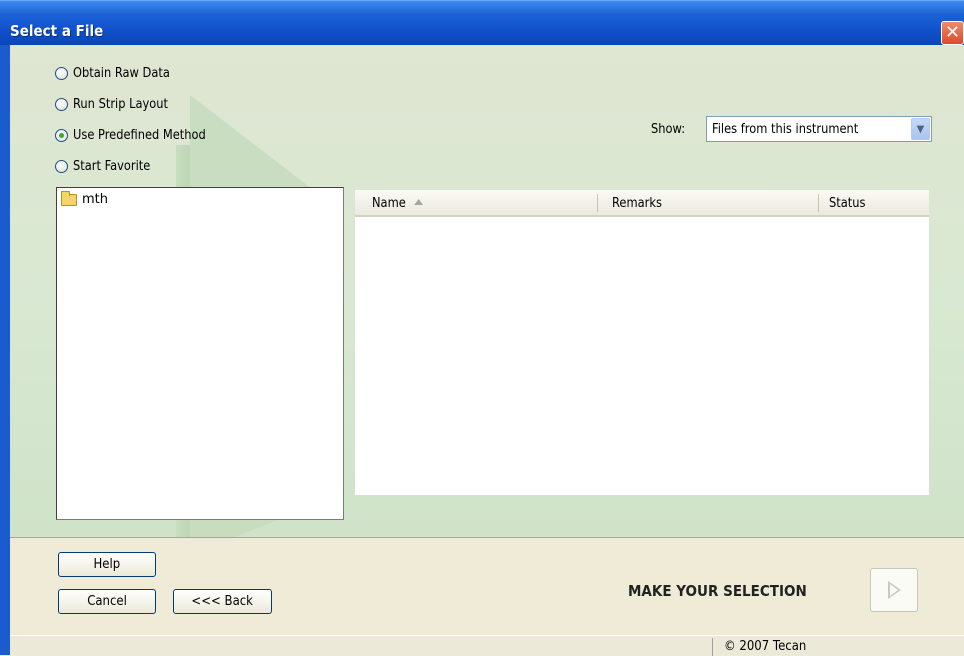  I want to click on sort-ascending-icon, so click(419, 202).